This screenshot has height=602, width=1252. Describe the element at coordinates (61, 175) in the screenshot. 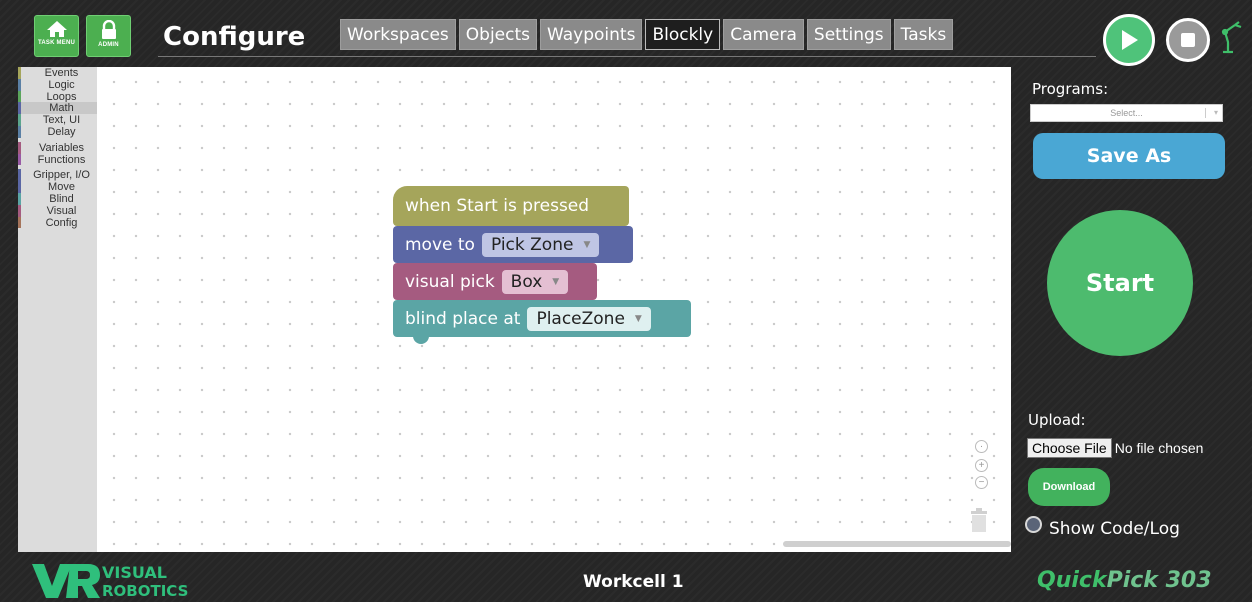

I see `toolbox-category-label: Gripper, I/O` at that location.